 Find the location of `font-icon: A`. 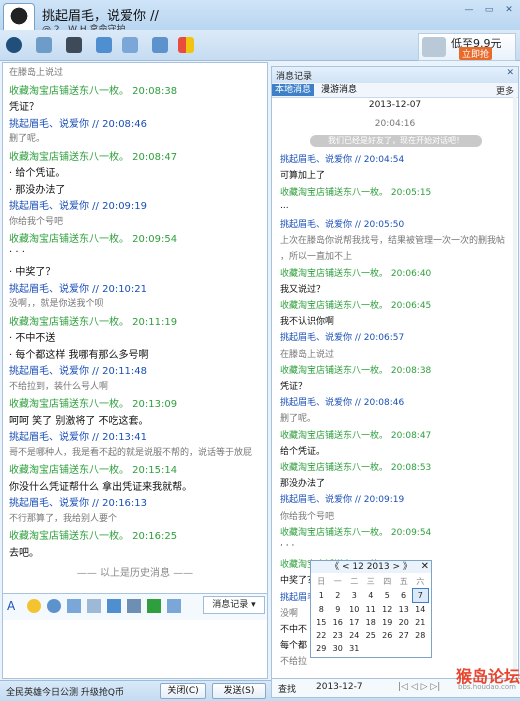

font-icon: A is located at coordinates (14, 606).